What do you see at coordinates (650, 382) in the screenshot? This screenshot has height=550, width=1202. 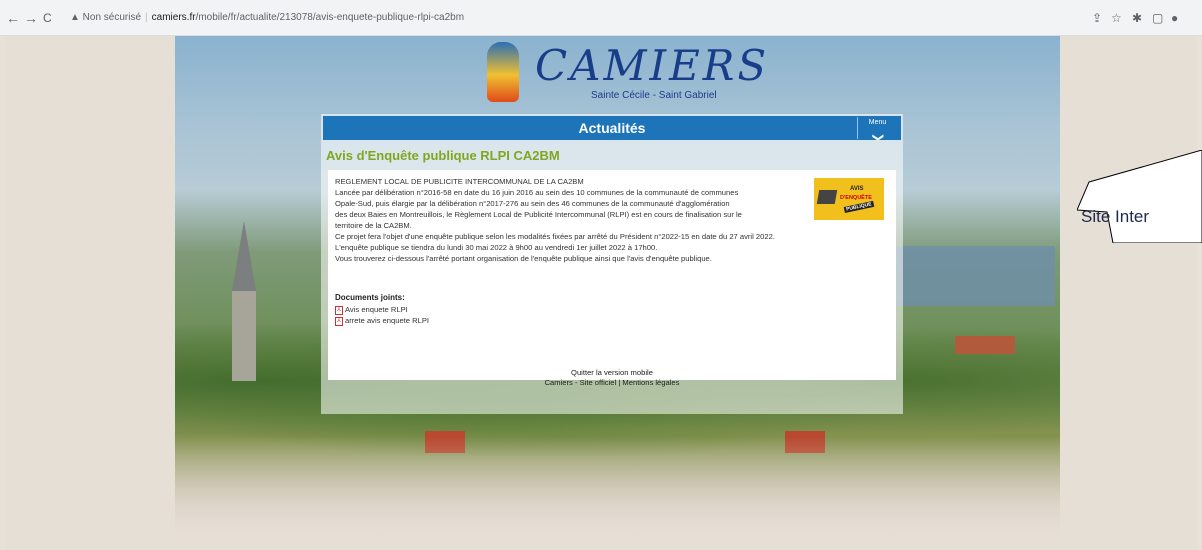 I see `legal-link: Mentions légales` at bounding box center [650, 382].